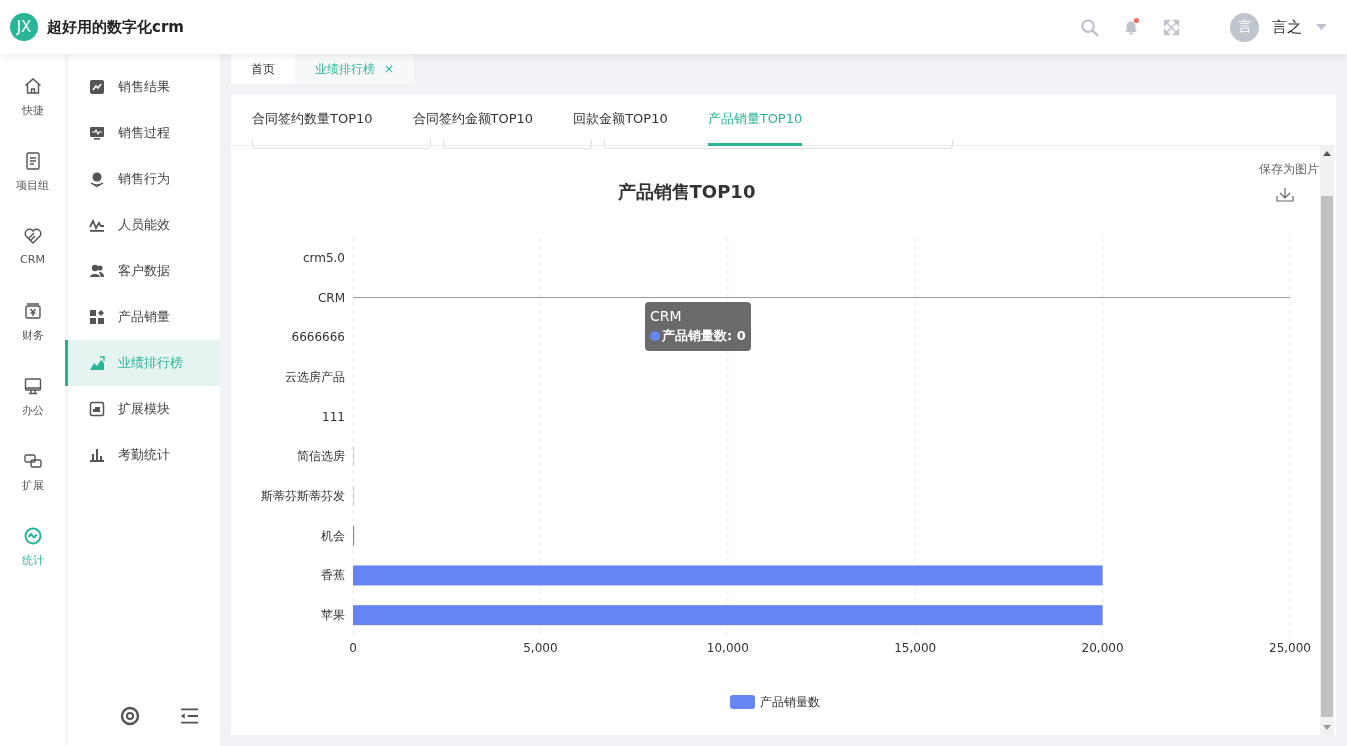 The height and width of the screenshot is (746, 1347). What do you see at coordinates (263, 69) in the screenshot?
I see `page-tab: 首页` at bounding box center [263, 69].